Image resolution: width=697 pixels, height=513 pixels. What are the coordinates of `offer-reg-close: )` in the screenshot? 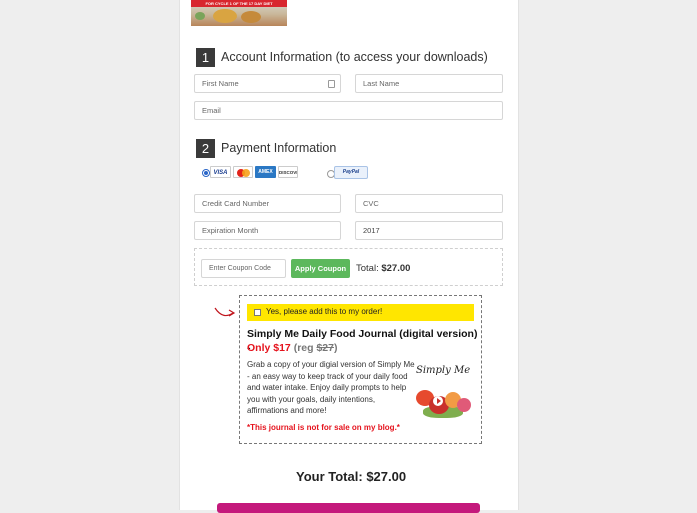 It's located at (336, 348).